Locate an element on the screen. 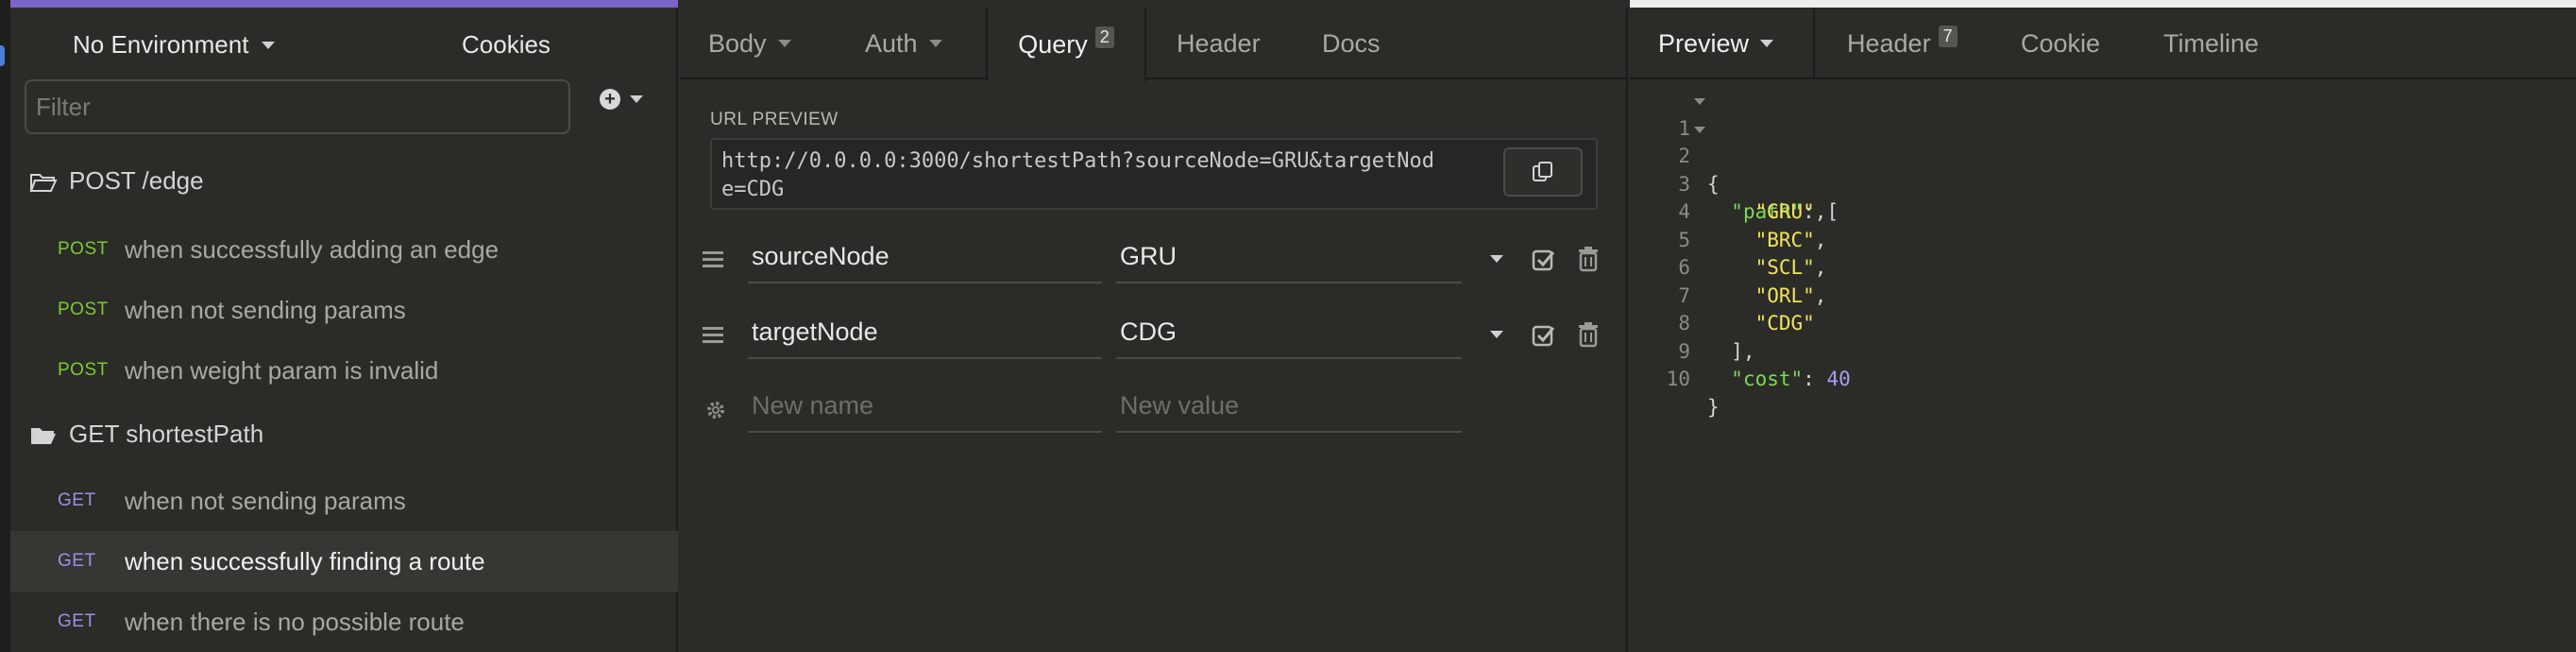 The width and height of the screenshot is (2576, 652). add-request-button: + is located at coordinates (621, 100).